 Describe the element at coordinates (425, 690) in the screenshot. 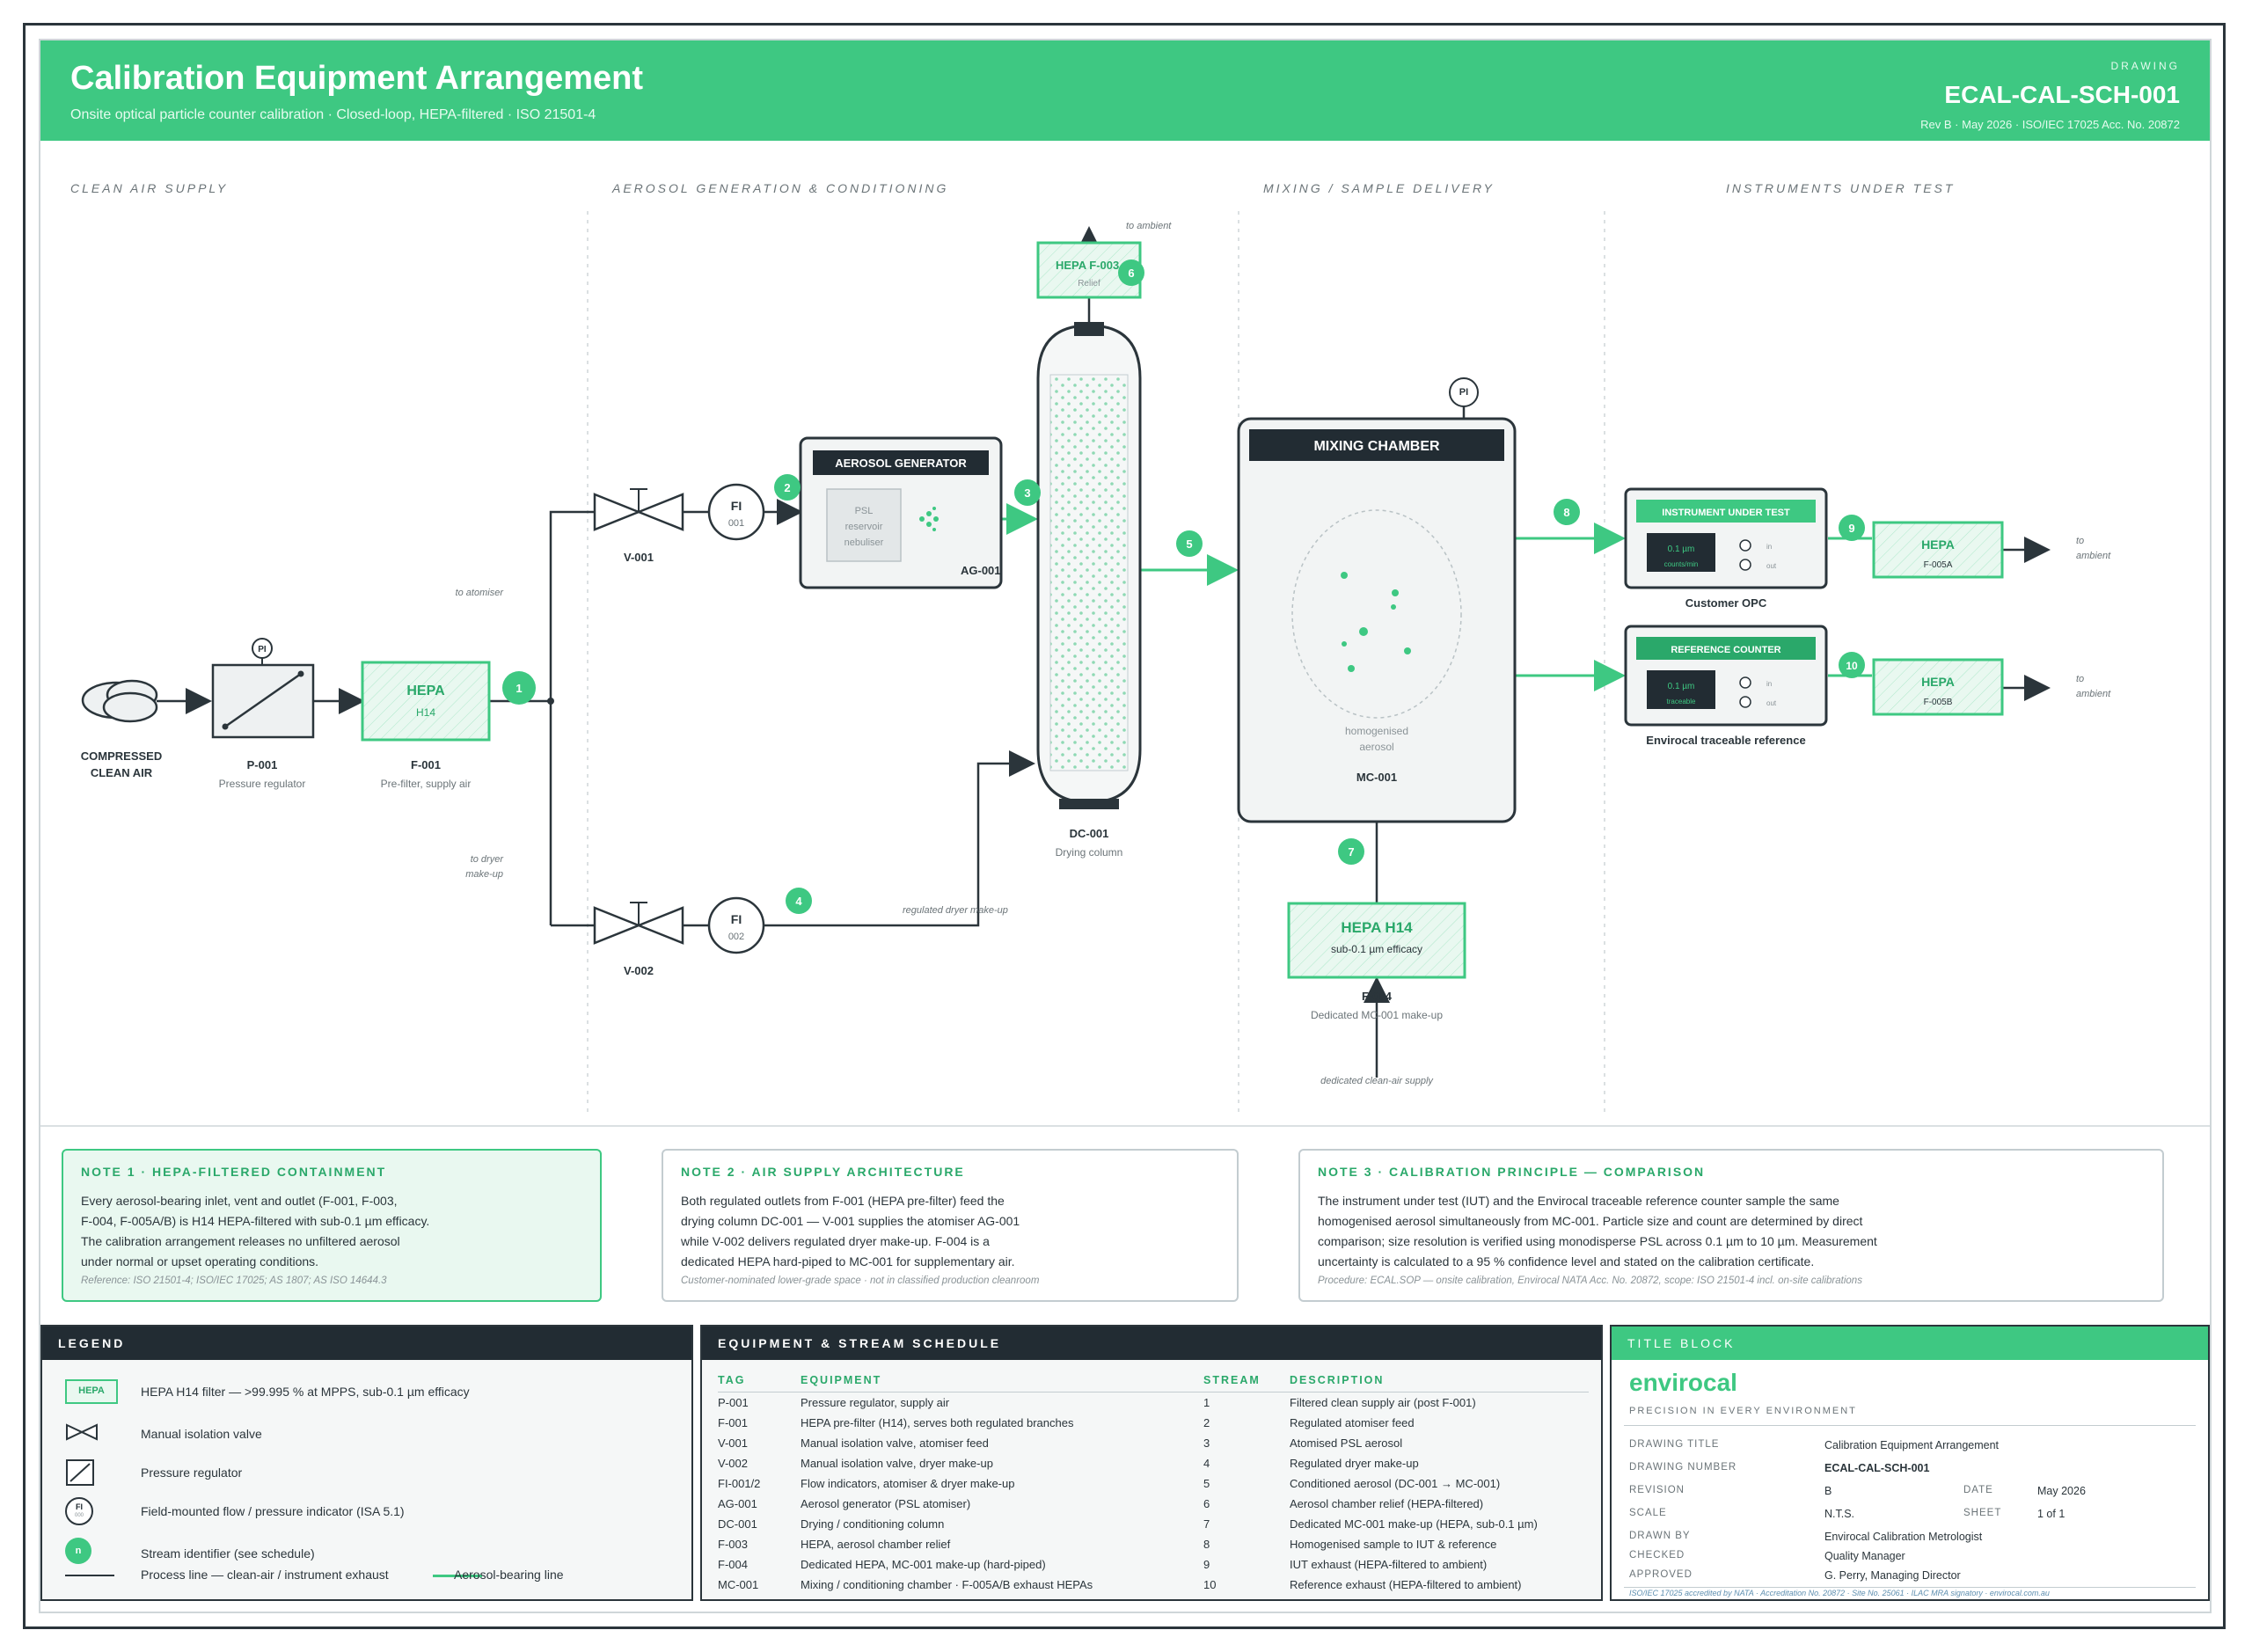

I see `f001-title: HEPA` at that location.